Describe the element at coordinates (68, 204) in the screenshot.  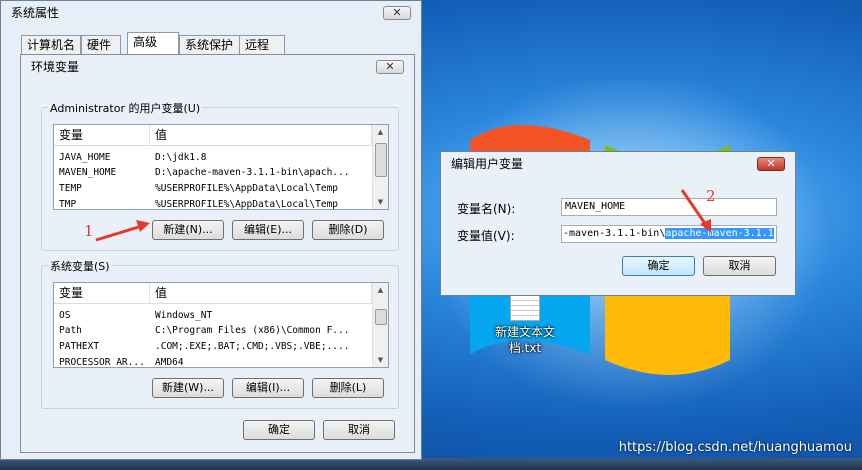
I see `var-name: TMP` at that location.